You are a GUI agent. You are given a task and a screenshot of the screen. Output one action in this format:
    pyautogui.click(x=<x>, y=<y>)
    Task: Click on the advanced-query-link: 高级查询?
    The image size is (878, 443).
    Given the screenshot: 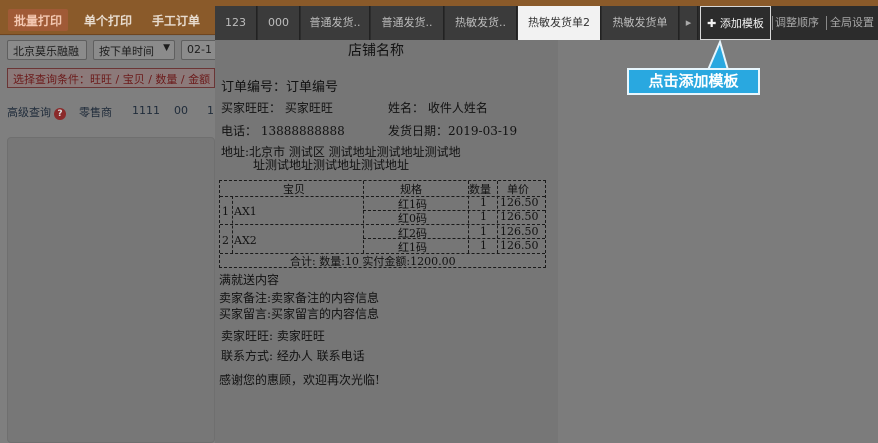 What is the action you would take?
    pyautogui.click(x=36, y=112)
    